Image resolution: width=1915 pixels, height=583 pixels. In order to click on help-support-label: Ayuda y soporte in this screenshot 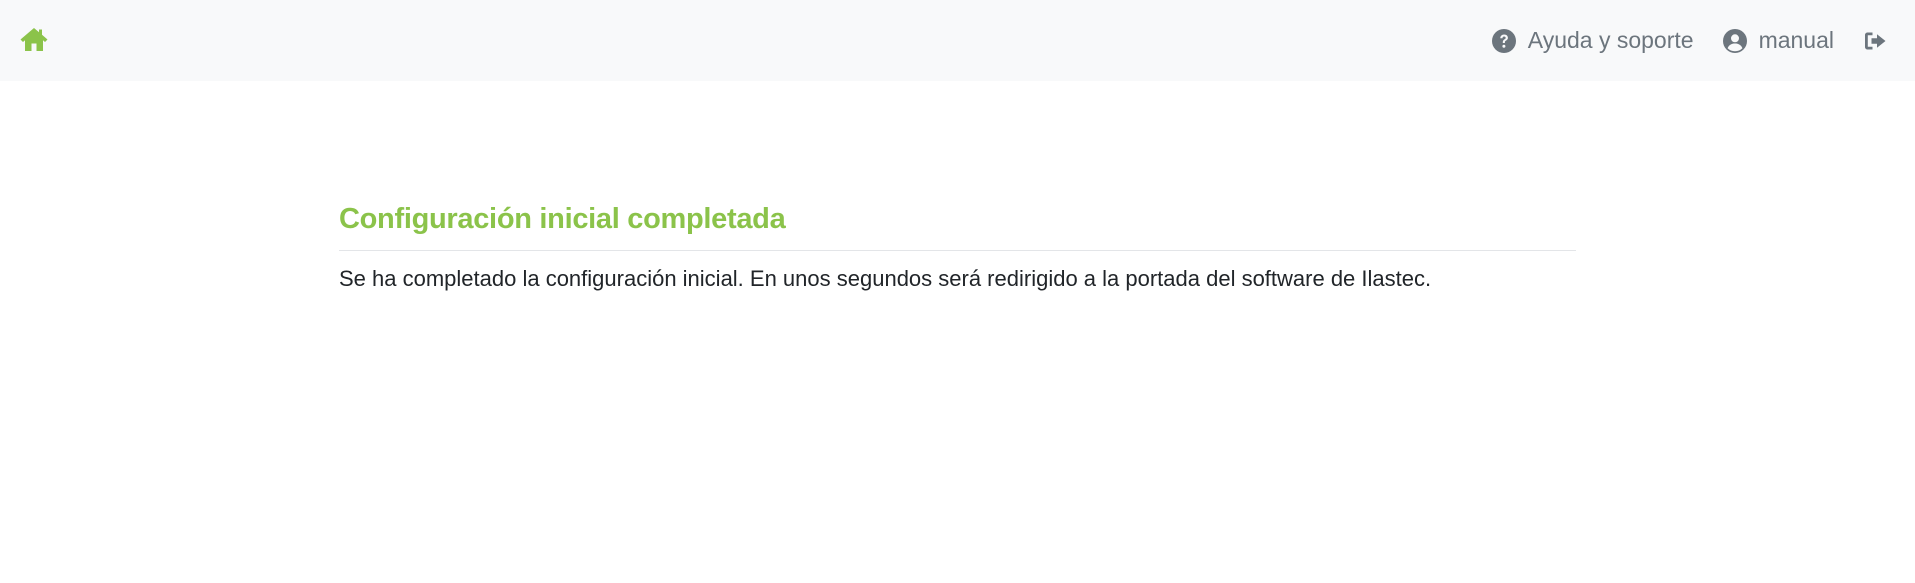, I will do `click(1610, 40)`.